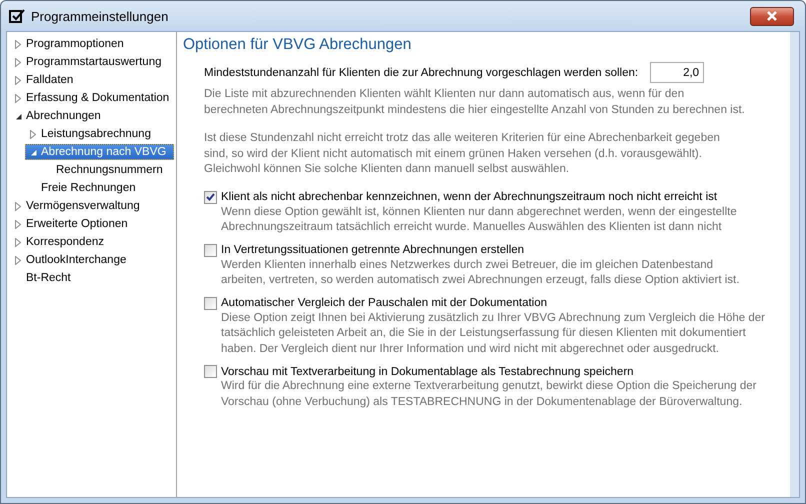 The height and width of the screenshot is (504, 806). Describe the element at coordinates (104, 170) in the screenshot. I see `tree-item: Rechnungsnummern` at that location.